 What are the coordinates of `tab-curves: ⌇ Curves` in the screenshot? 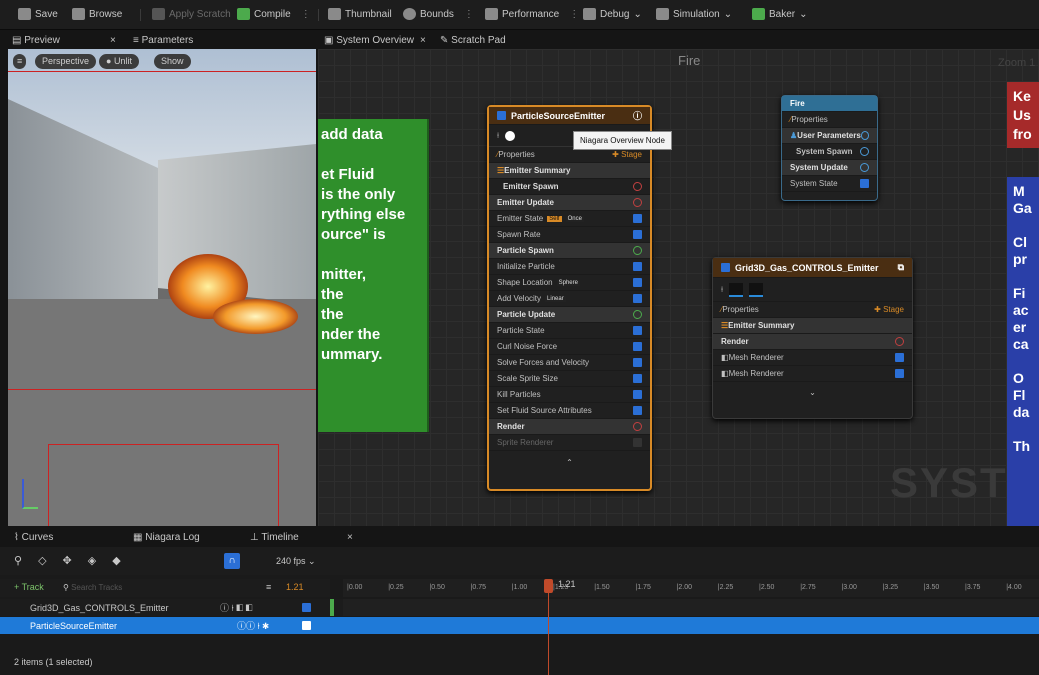 It's located at (33, 537).